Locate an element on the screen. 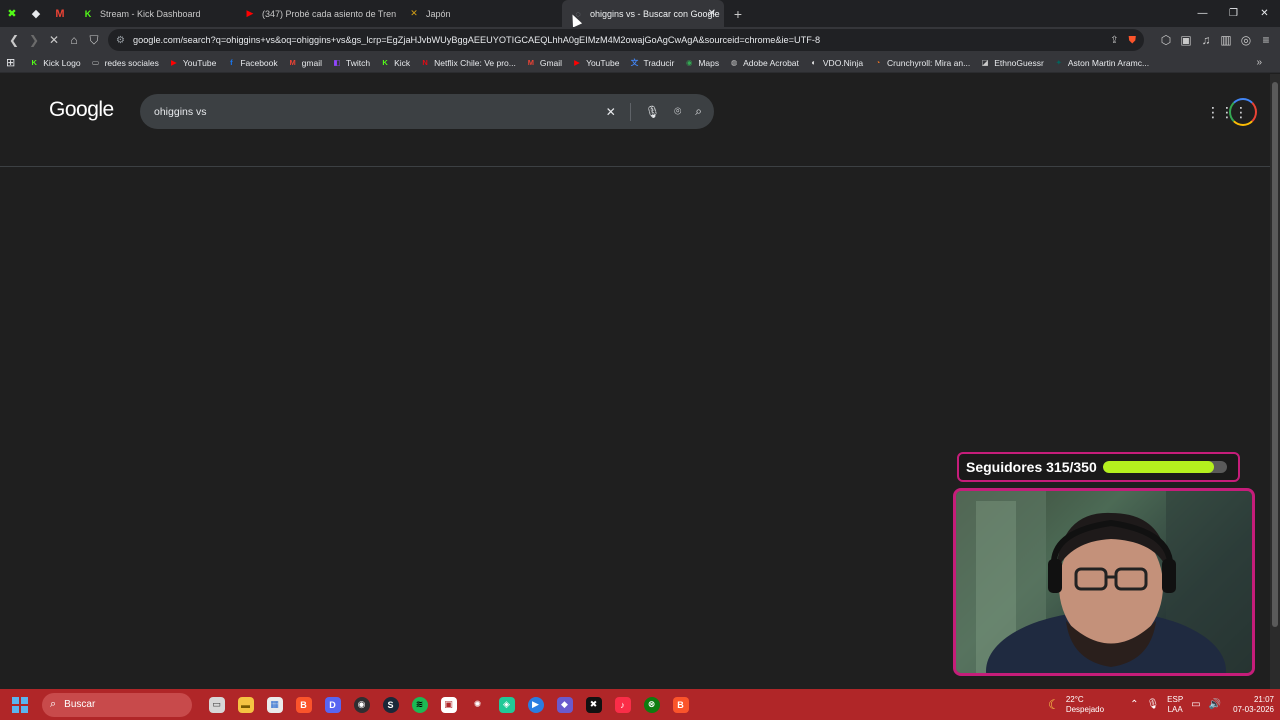 Image resolution: width=1280 pixels, height=720 pixels. bookmark-item: M Gmail is located at coordinates (544, 63).